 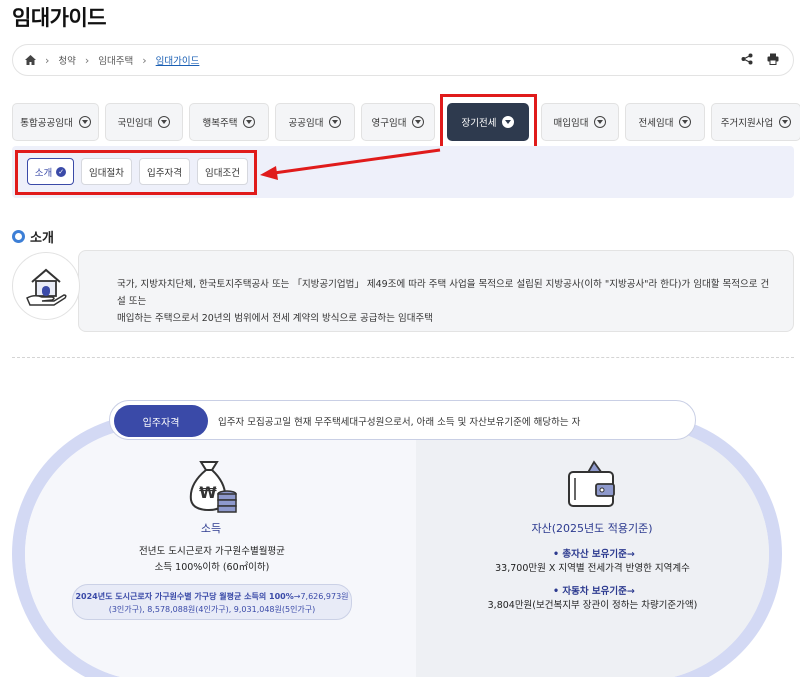 I want to click on asset-total-label: • 총자산 보유기준→, so click(x=594, y=553).